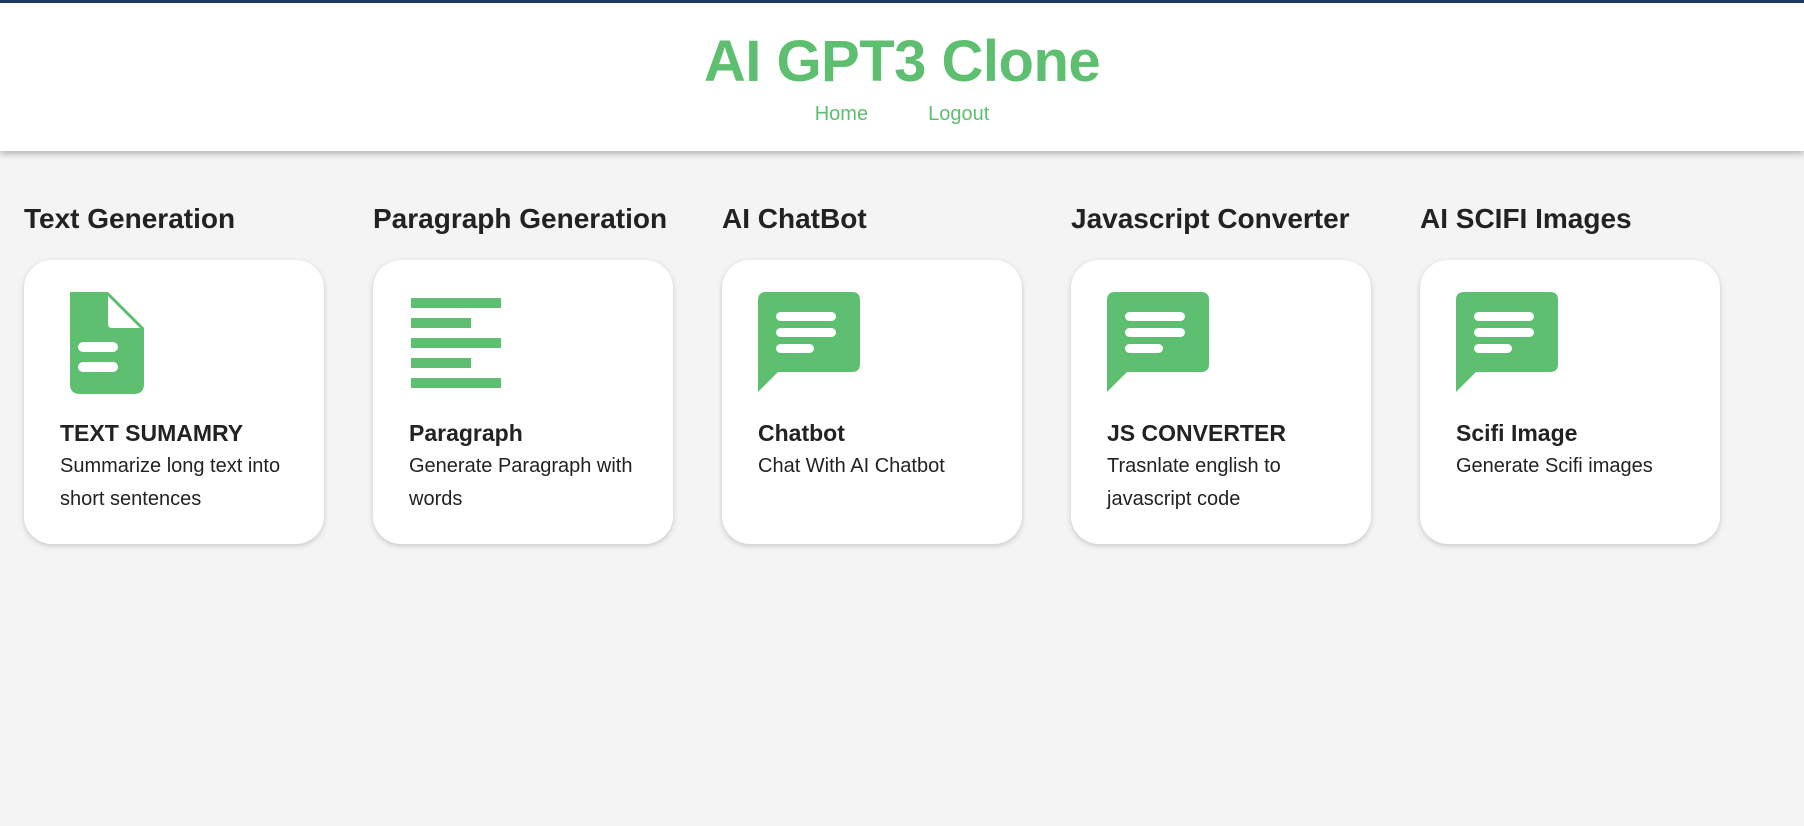 Image resolution: width=1804 pixels, height=826 pixels. What do you see at coordinates (801, 433) in the screenshot?
I see `card-title: Chatbot` at bounding box center [801, 433].